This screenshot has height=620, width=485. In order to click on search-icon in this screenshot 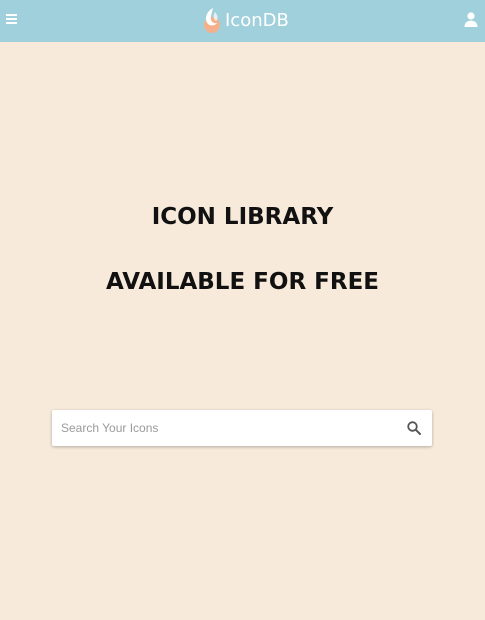, I will do `click(414, 428)`.